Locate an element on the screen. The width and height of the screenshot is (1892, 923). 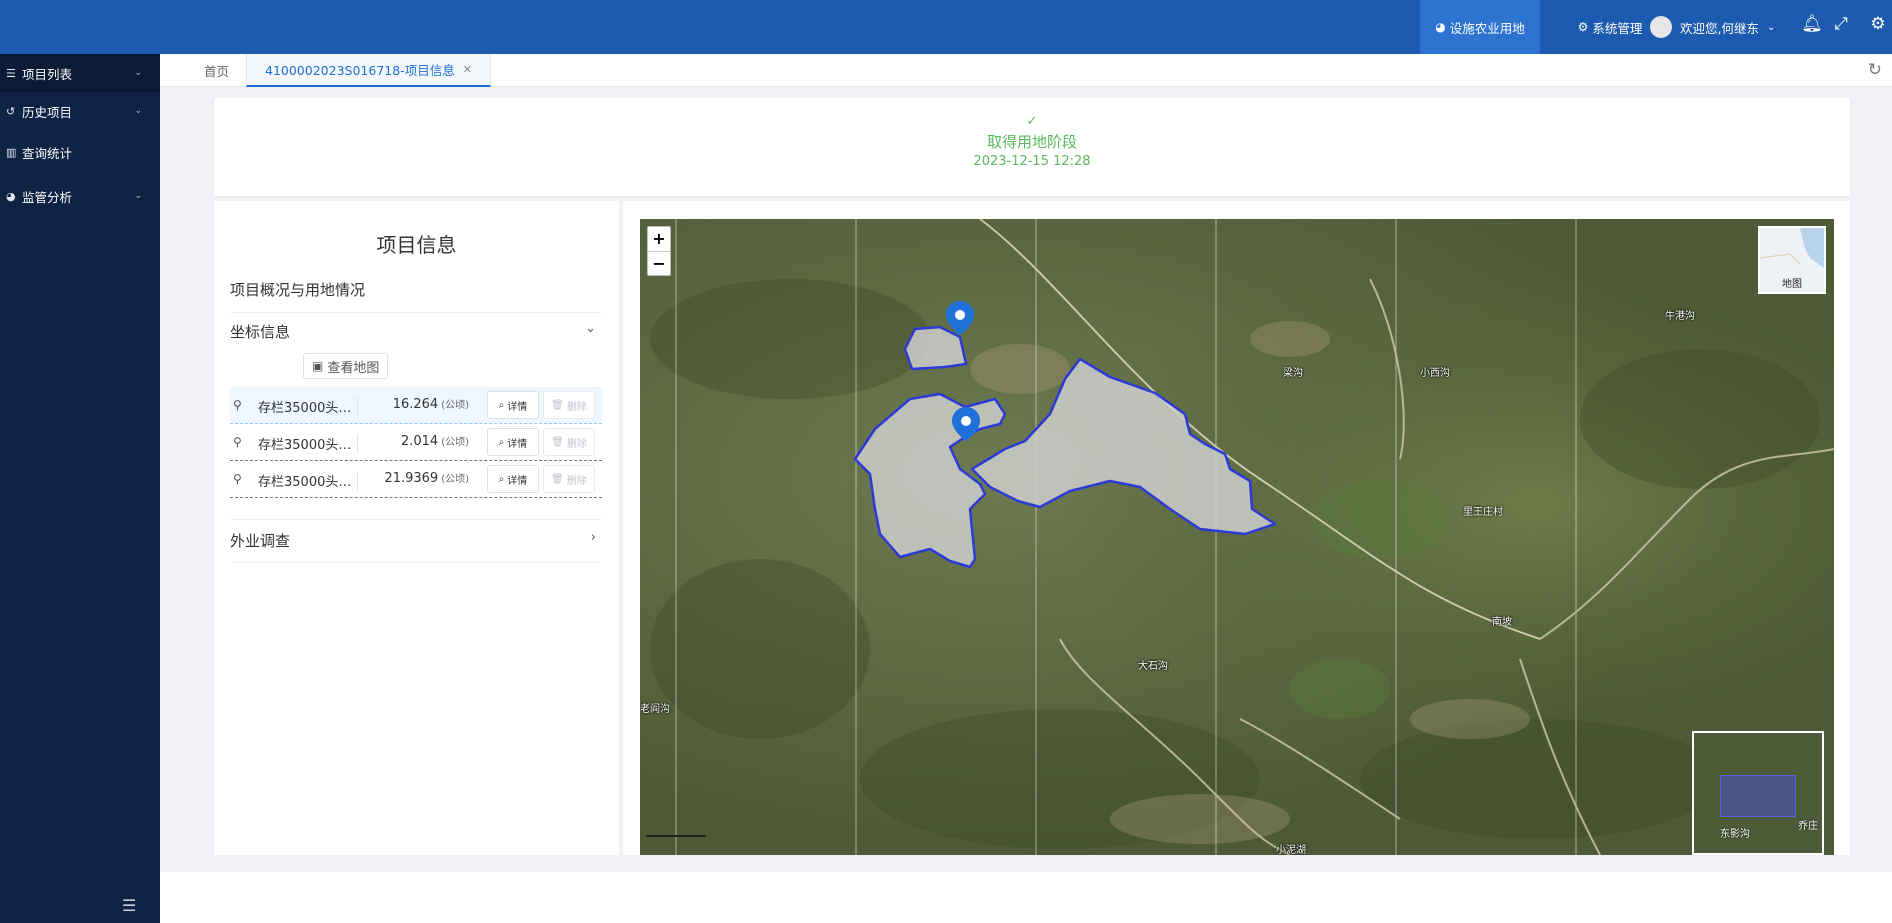
bar-chart-icon: ▥ is located at coordinates (11, 152).